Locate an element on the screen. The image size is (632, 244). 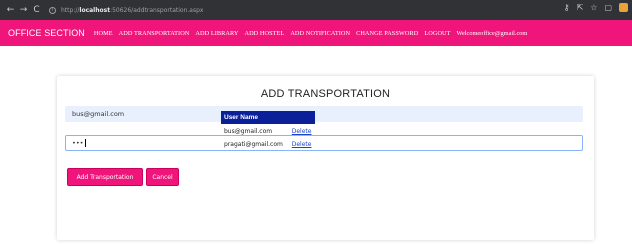
key-icon: ⚷ is located at coordinates (567, 7).